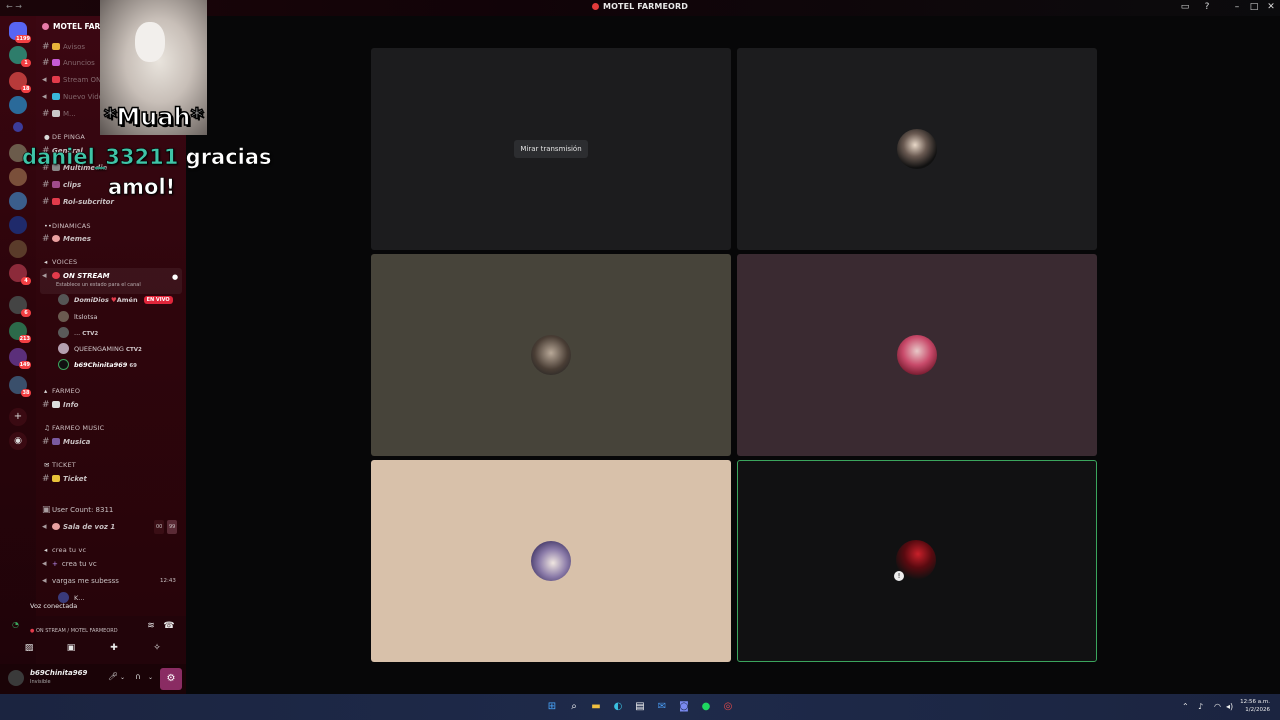 Image resolution: width=1280 pixels, height=720 pixels. I want to click on user-status: Invisible, so click(40, 682).